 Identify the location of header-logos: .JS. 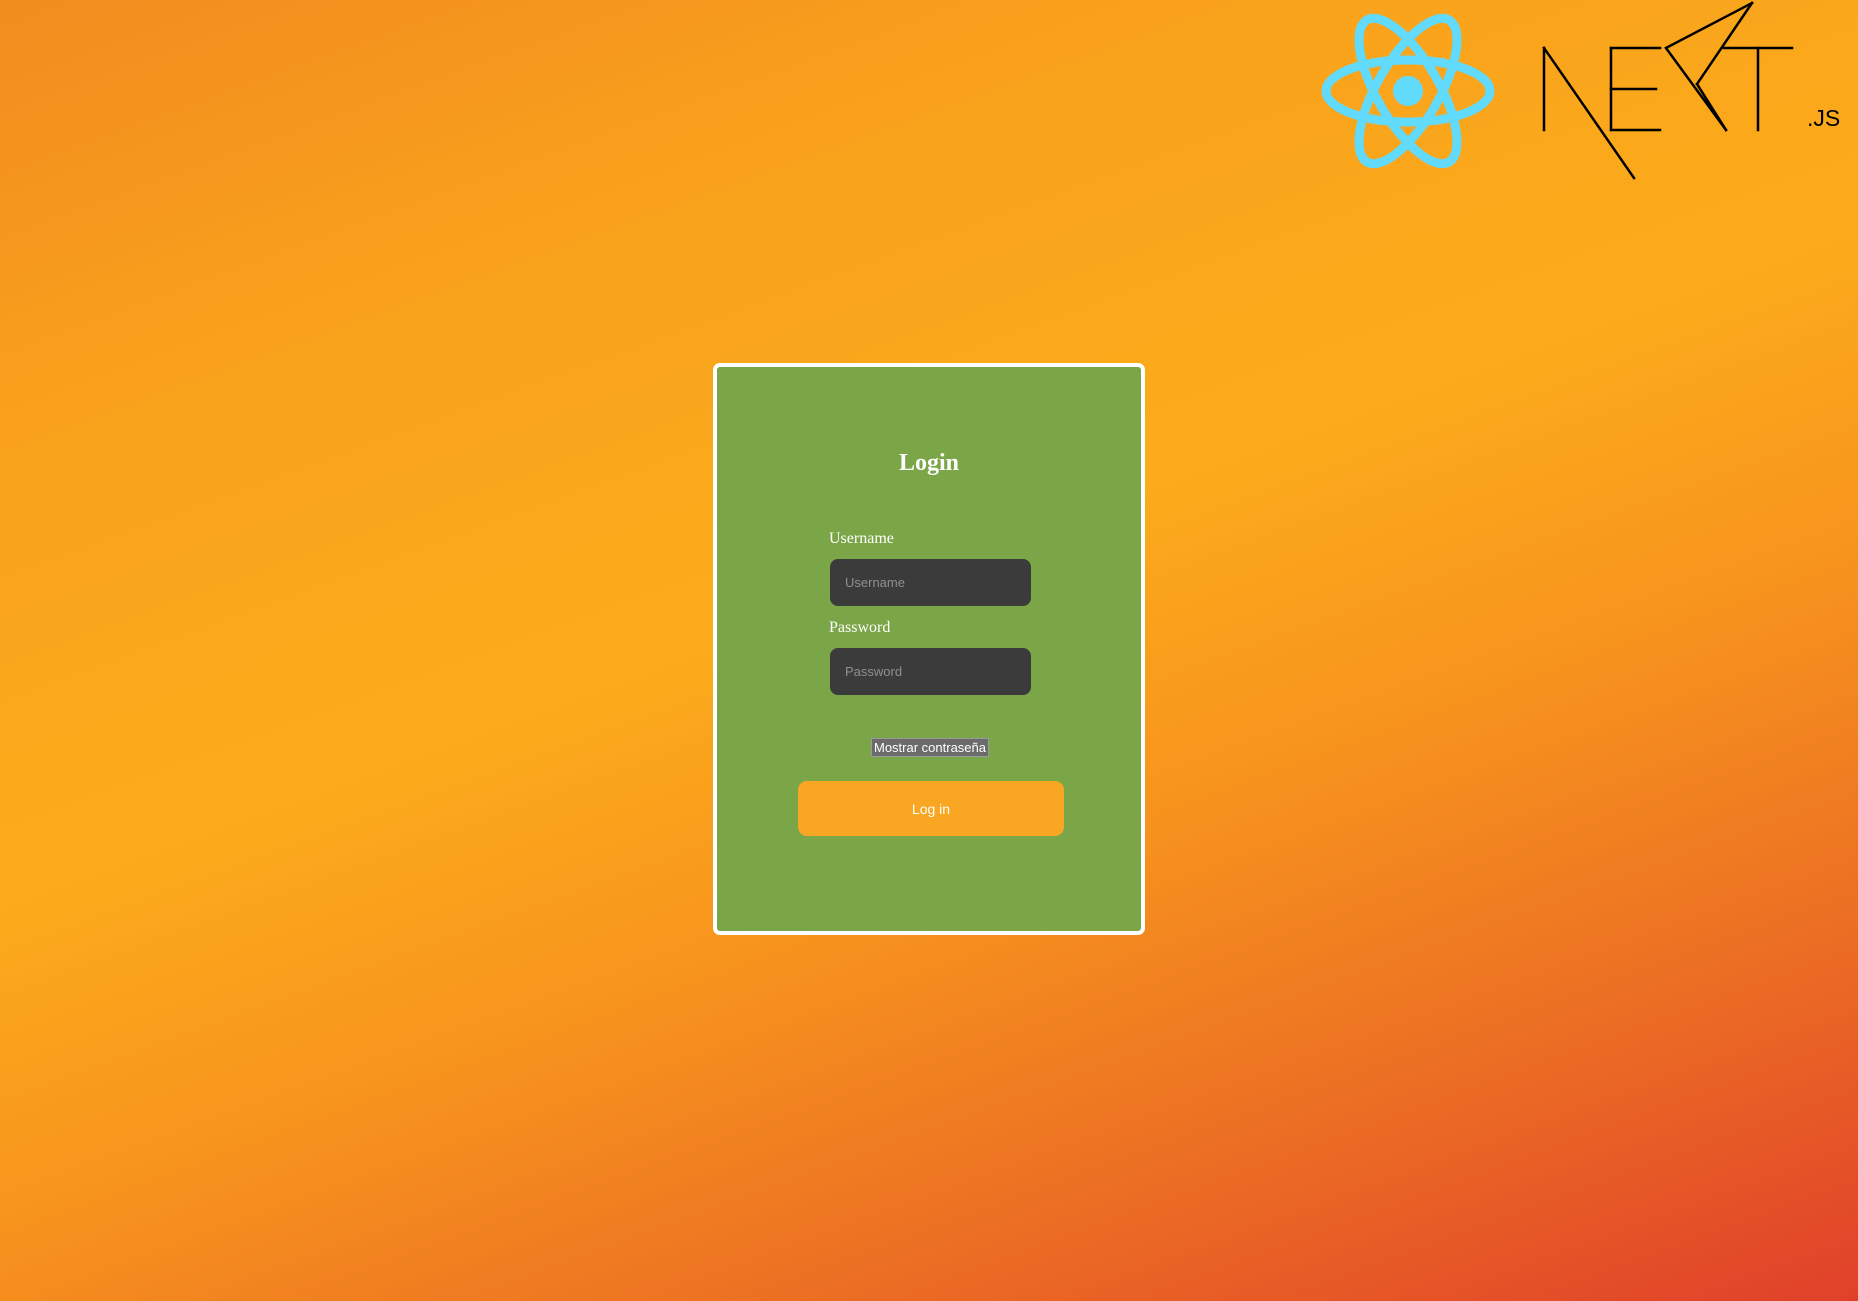
(1584, 92).